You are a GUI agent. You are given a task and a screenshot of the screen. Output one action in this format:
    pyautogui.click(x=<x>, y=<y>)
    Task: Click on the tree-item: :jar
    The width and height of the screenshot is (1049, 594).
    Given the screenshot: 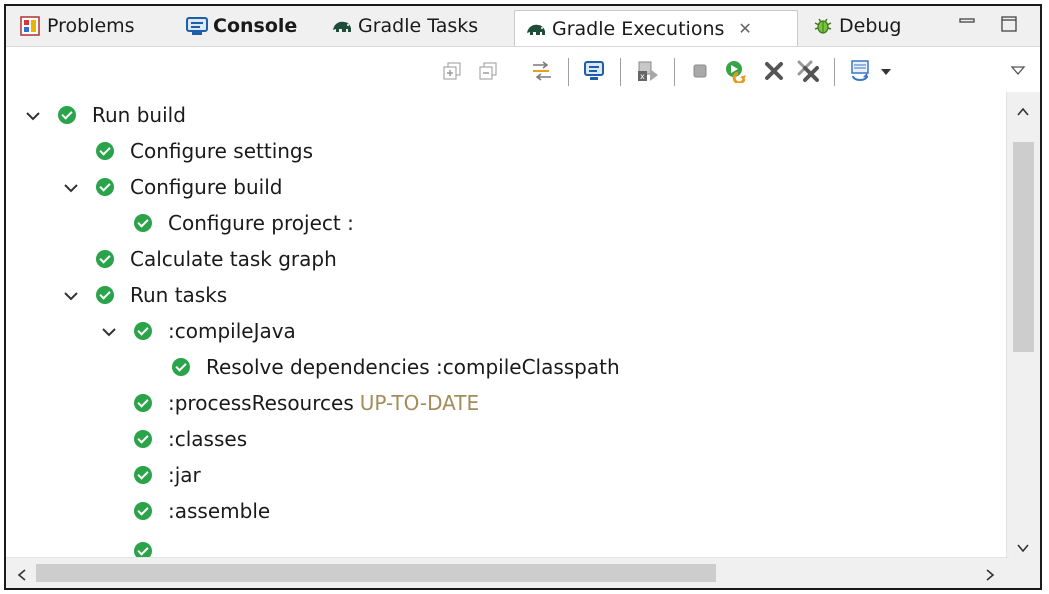 What is the action you would take?
    pyautogui.click(x=150, y=475)
    